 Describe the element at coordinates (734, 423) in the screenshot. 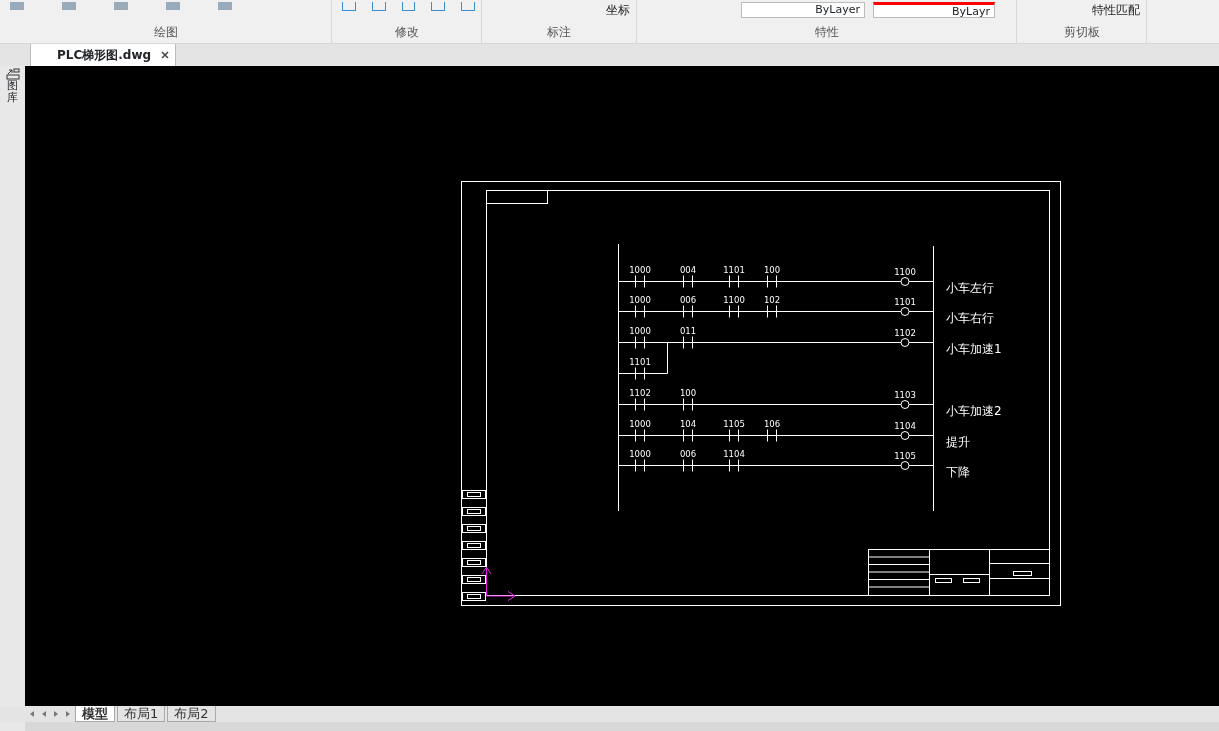

I see `contact-label: 1105` at that location.